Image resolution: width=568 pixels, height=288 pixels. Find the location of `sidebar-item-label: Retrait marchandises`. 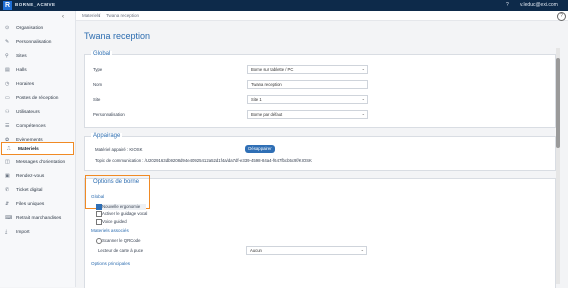

sidebar-item-label: Retrait marchandises is located at coordinates (39, 218).